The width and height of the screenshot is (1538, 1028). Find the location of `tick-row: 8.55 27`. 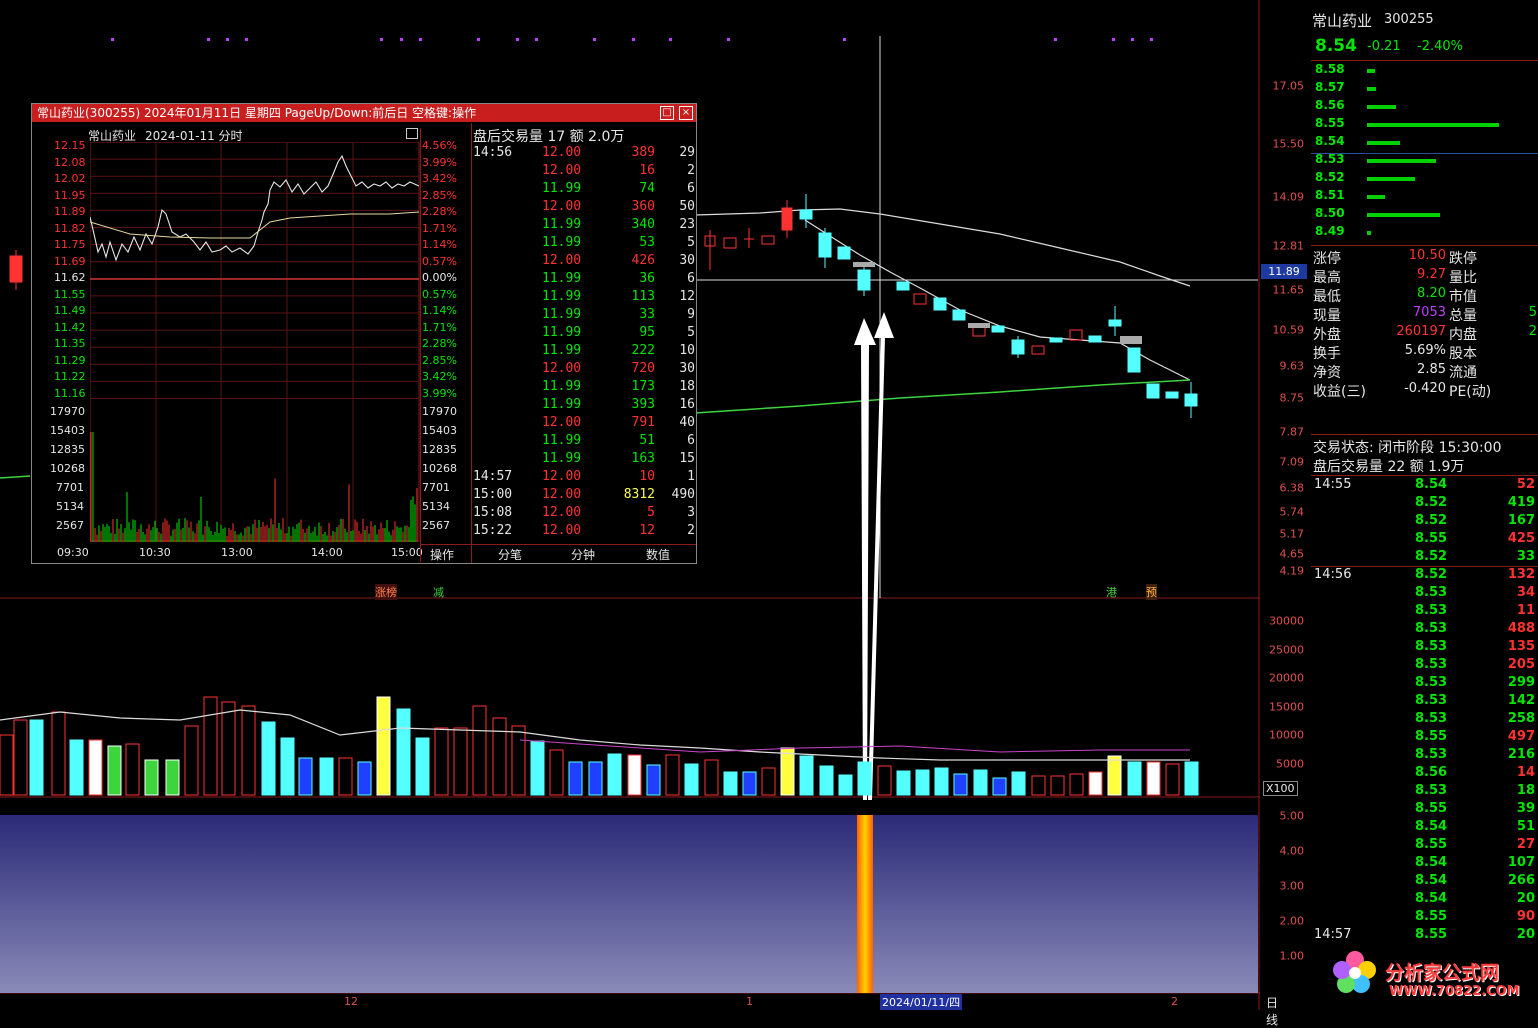

tick-row: 8.55 27 is located at coordinates (1424, 846).